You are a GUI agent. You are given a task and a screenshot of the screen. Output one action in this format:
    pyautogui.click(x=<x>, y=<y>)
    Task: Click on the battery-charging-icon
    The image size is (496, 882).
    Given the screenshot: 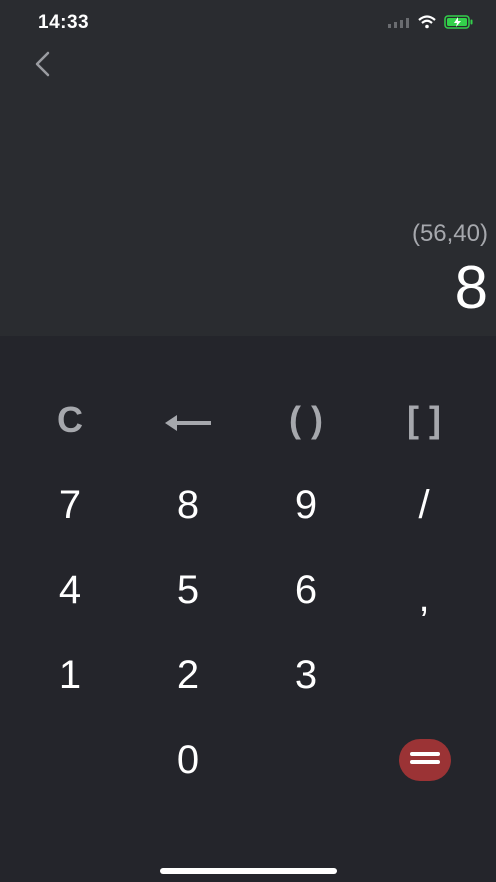 What is the action you would take?
    pyautogui.click(x=459, y=24)
    